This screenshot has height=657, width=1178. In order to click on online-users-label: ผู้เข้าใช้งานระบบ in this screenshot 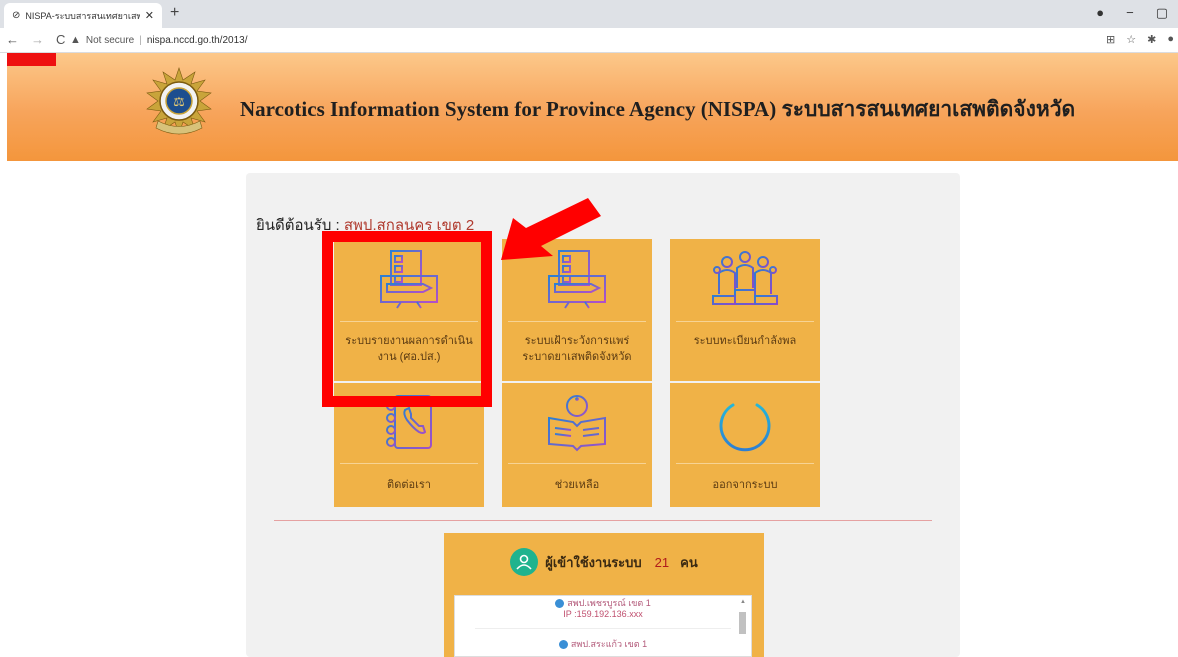, I will do `click(593, 562)`.